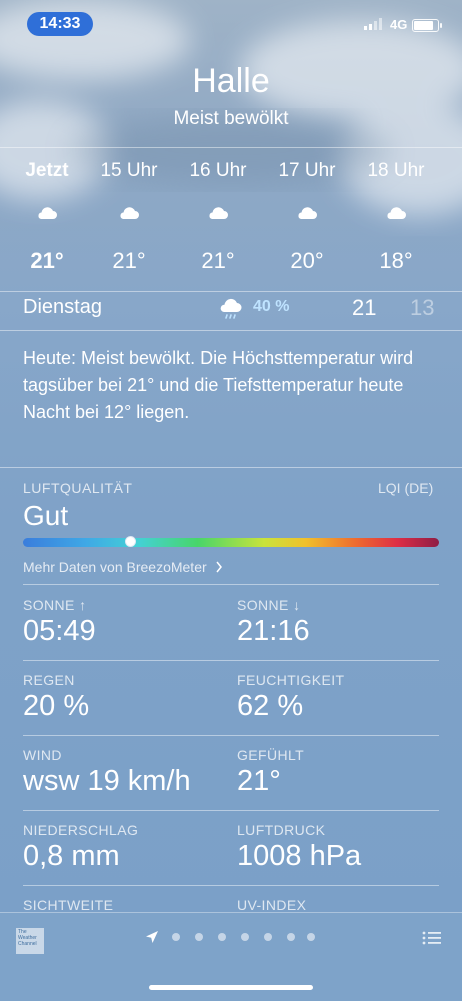 The image size is (462, 1001). What do you see at coordinates (46, 515) in the screenshot?
I see `air-quality-value: Gut` at bounding box center [46, 515].